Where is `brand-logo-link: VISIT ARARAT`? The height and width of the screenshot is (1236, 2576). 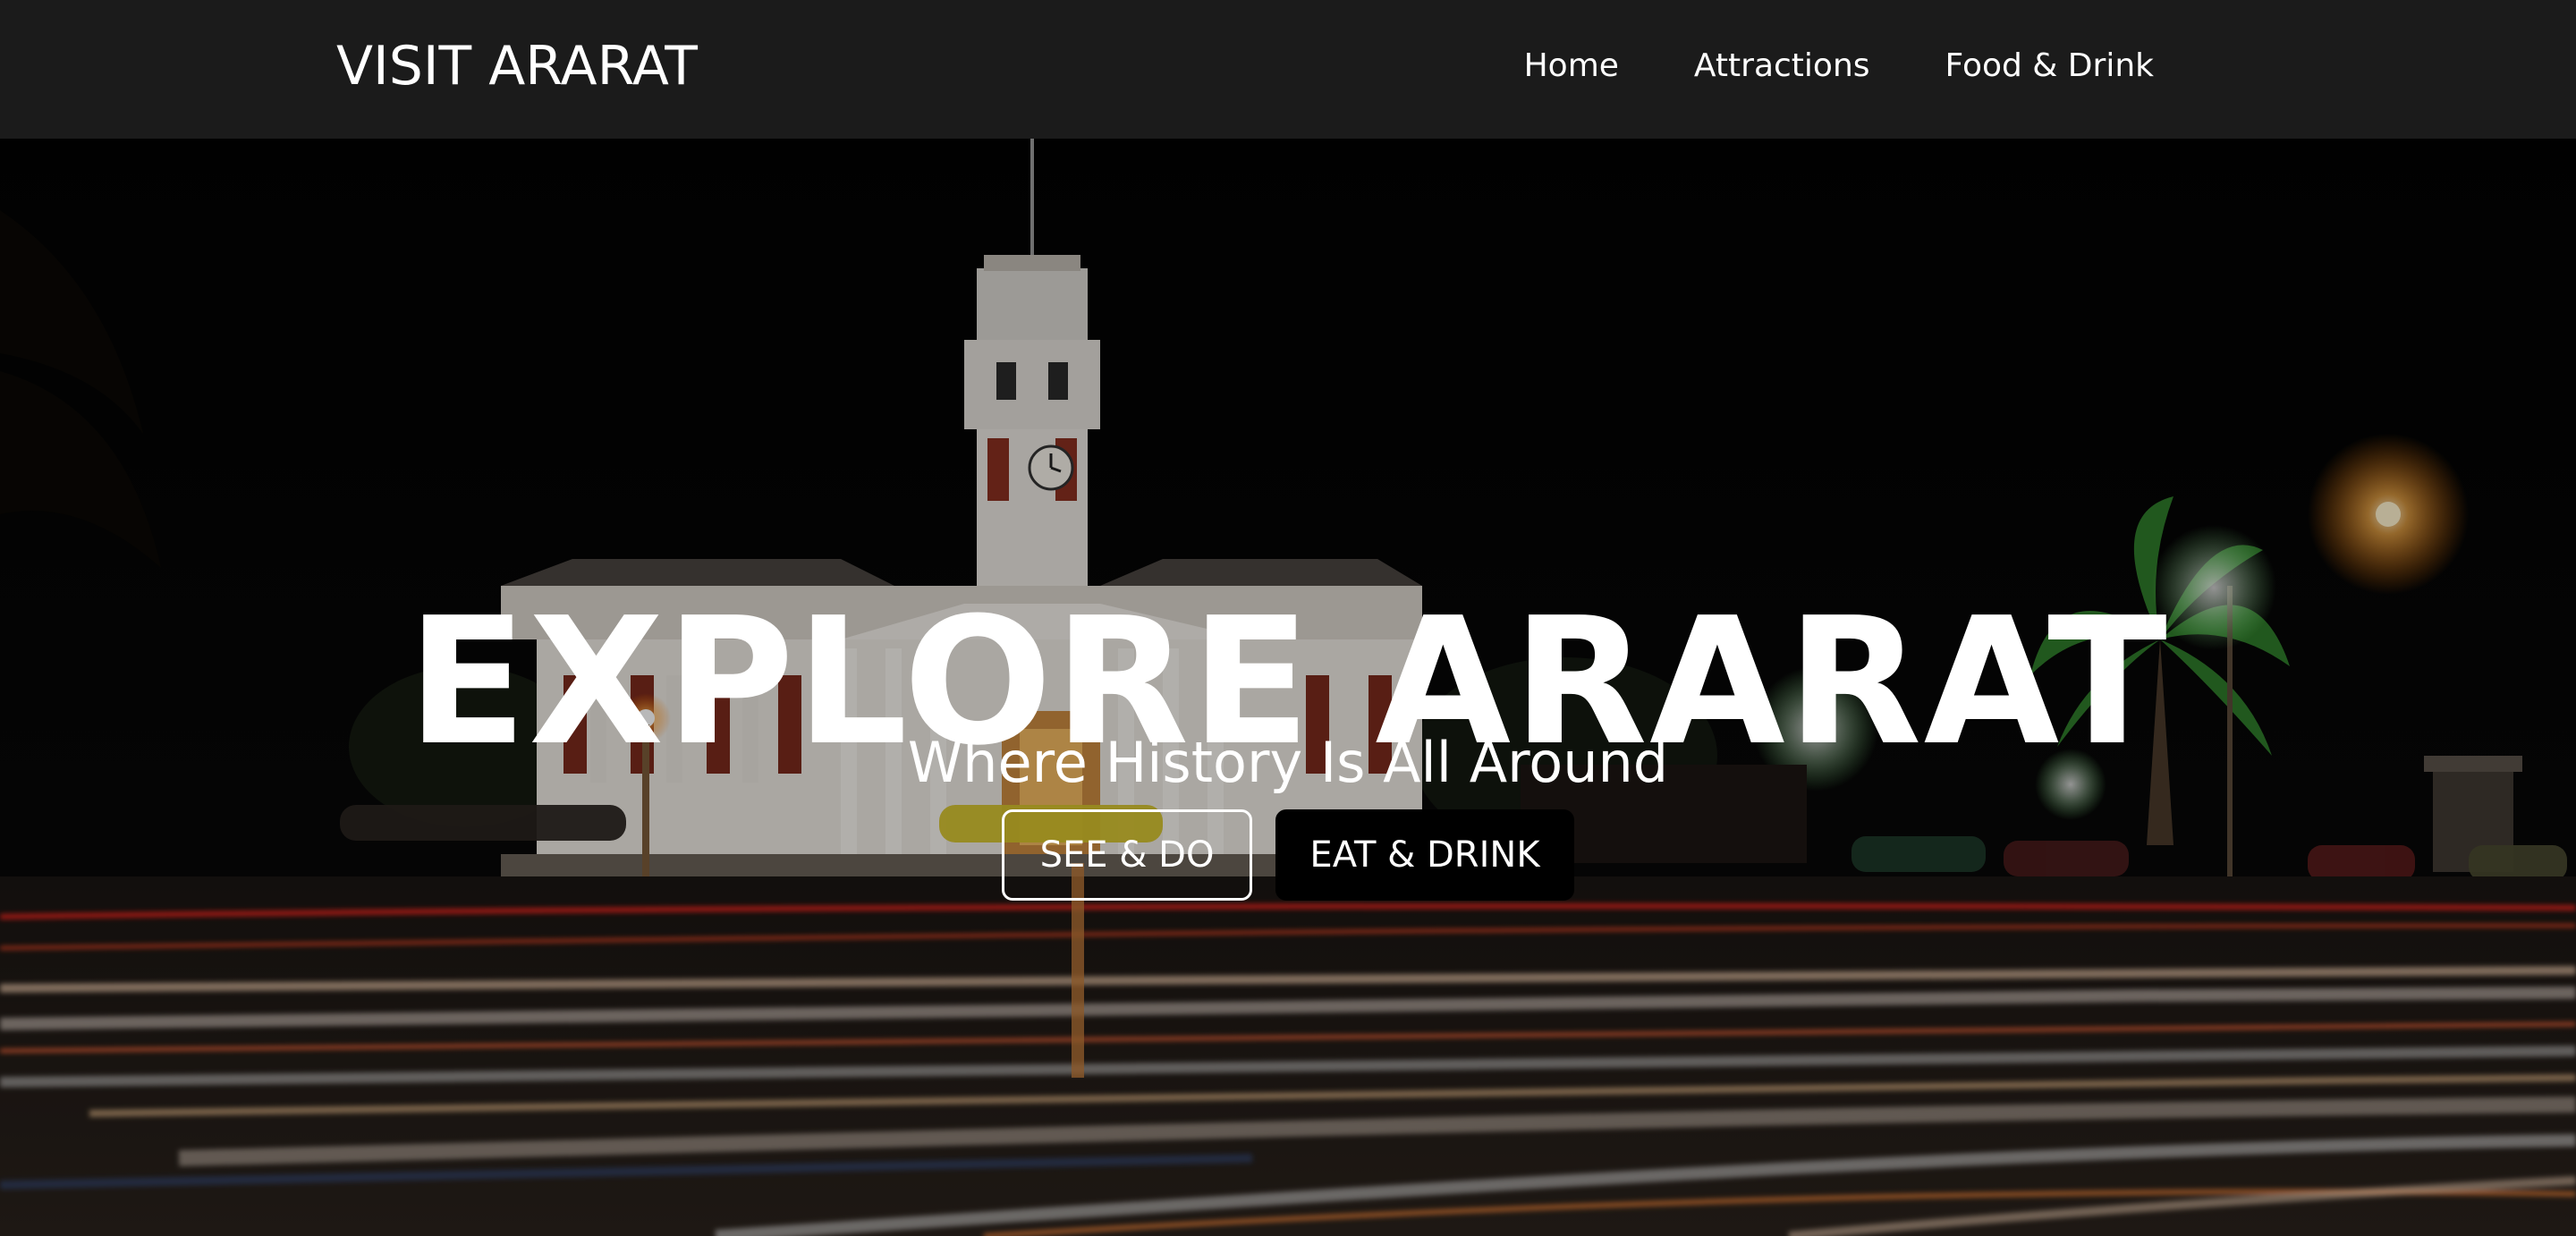
brand-logo-link: VISIT ARARAT is located at coordinates (517, 66).